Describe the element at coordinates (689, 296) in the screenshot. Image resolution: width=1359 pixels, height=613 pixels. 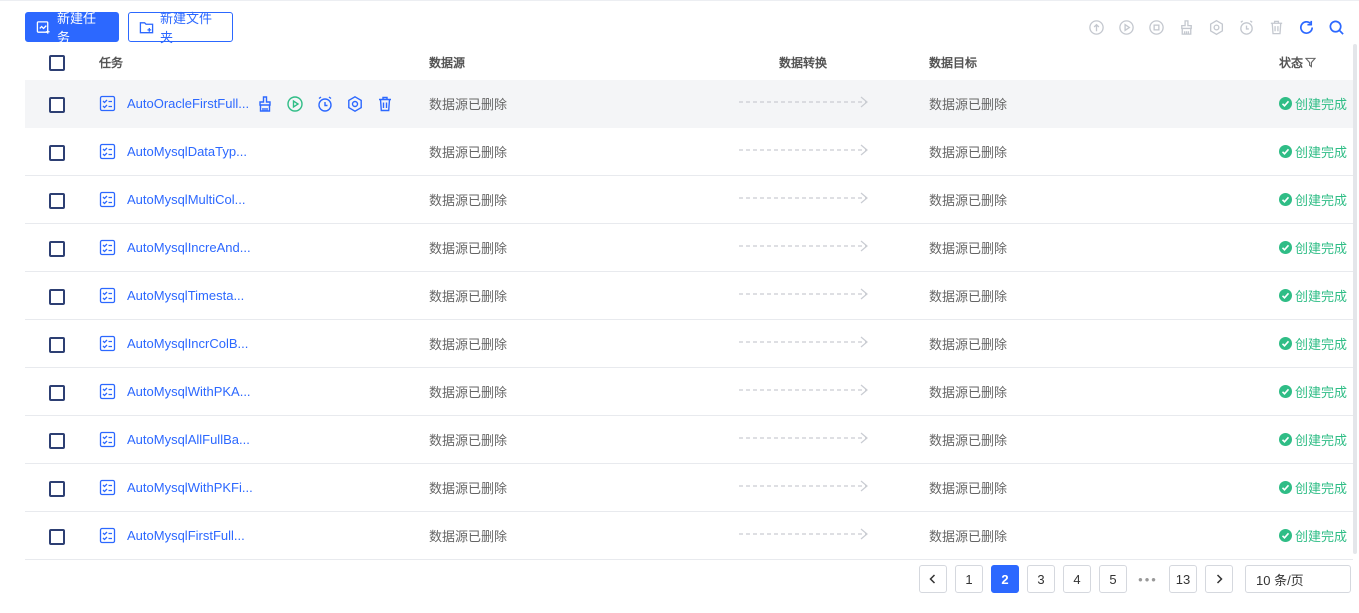
I see `table-row: AutoMysqlTimesta... 数据源已删除 数据源已删除 创建完成` at that location.